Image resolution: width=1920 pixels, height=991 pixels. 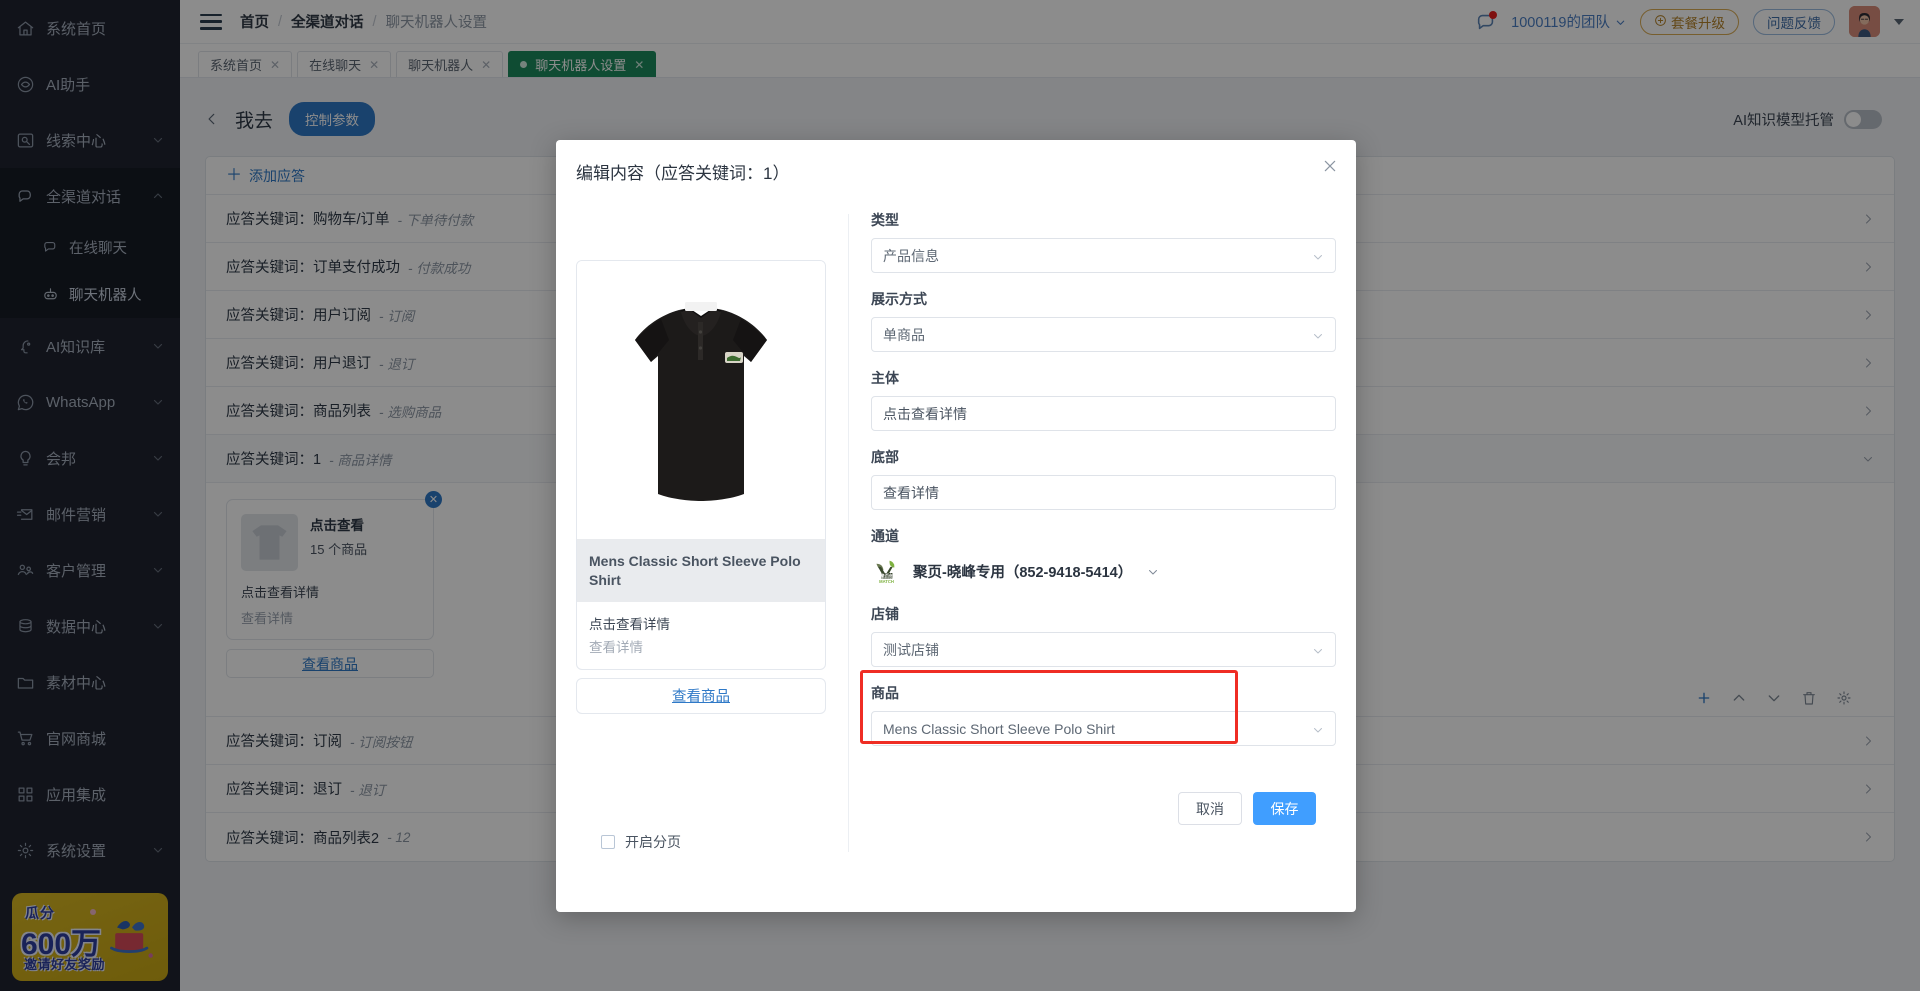 I want to click on type-select: 产品信息, so click(x=1103, y=255).